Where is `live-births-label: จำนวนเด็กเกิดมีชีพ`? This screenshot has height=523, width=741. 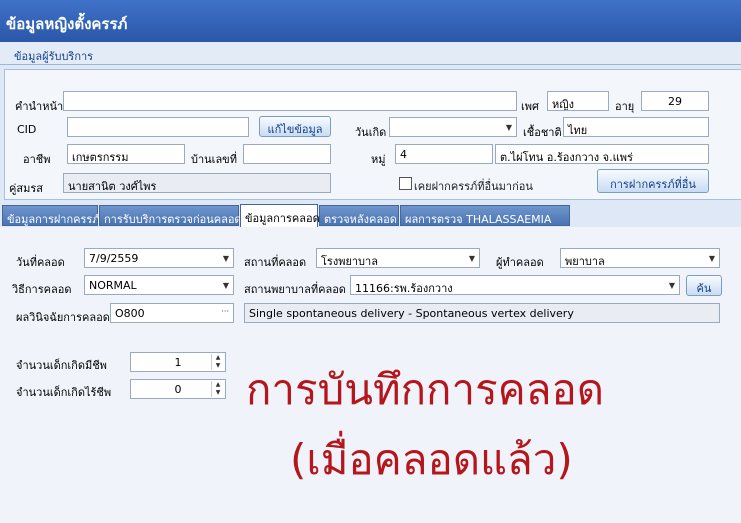
live-births-label: จำนวนเด็กเกิดมีชีพ is located at coordinates (61, 365).